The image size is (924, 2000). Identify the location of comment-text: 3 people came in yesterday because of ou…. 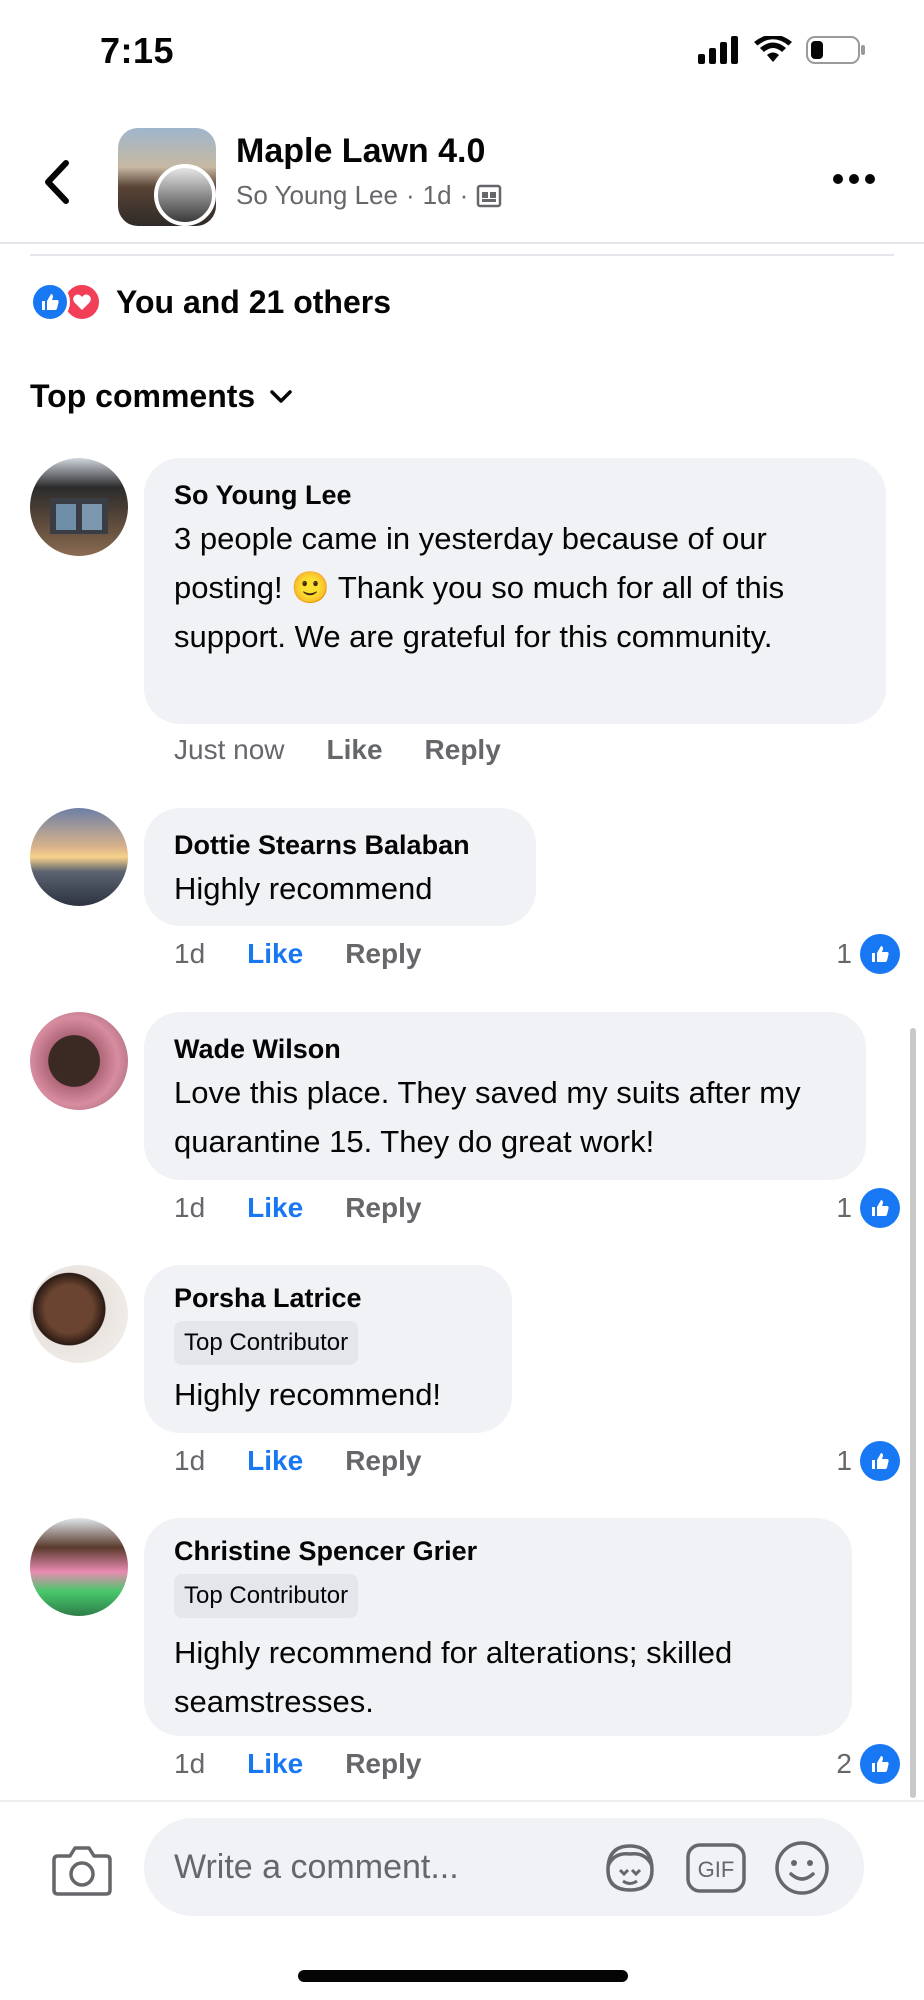
(479, 587).